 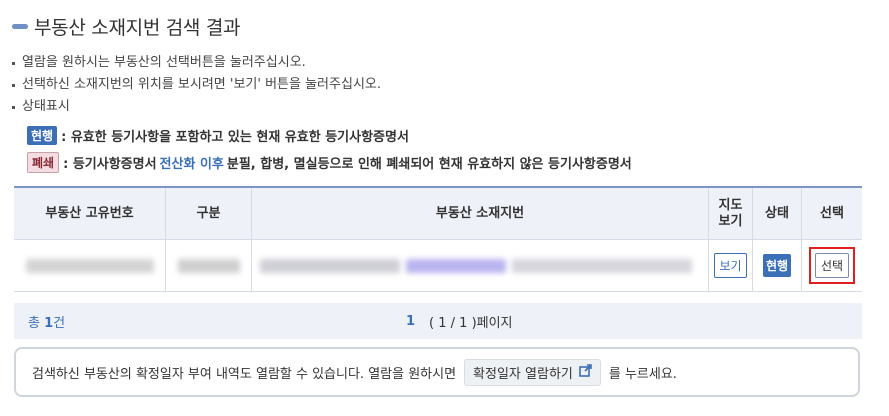 I want to click on confirm-date-view-button: 확정일자 열람하기, so click(x=532, y=372).